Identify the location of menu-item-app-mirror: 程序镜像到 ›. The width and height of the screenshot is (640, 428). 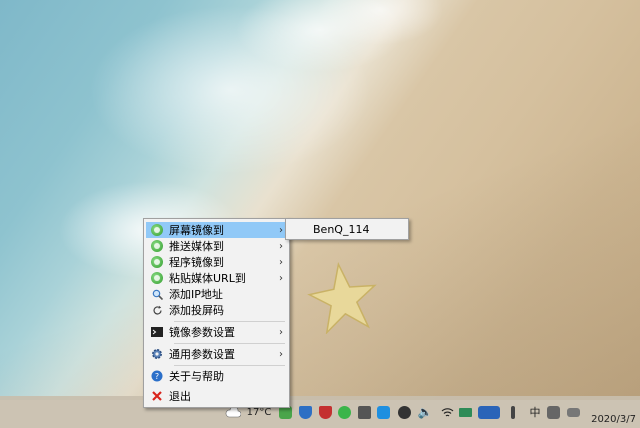
(216, 262).